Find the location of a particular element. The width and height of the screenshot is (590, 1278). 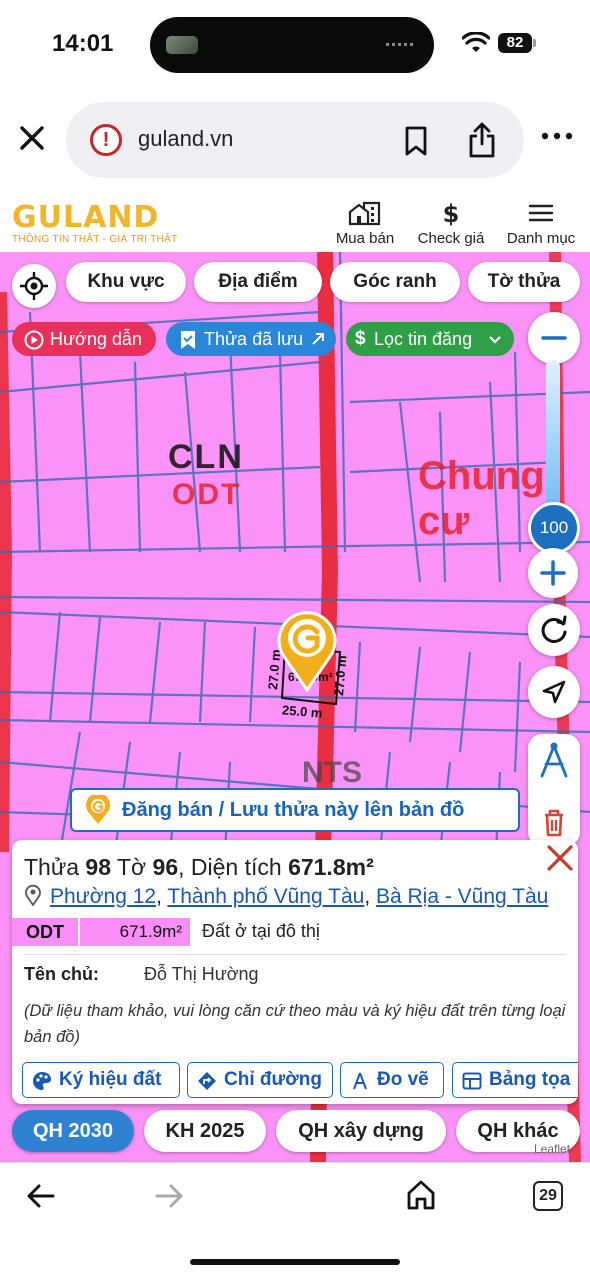

province-link: Bà Rịa - Vũng Tàu is located at coordinates (462, 896).